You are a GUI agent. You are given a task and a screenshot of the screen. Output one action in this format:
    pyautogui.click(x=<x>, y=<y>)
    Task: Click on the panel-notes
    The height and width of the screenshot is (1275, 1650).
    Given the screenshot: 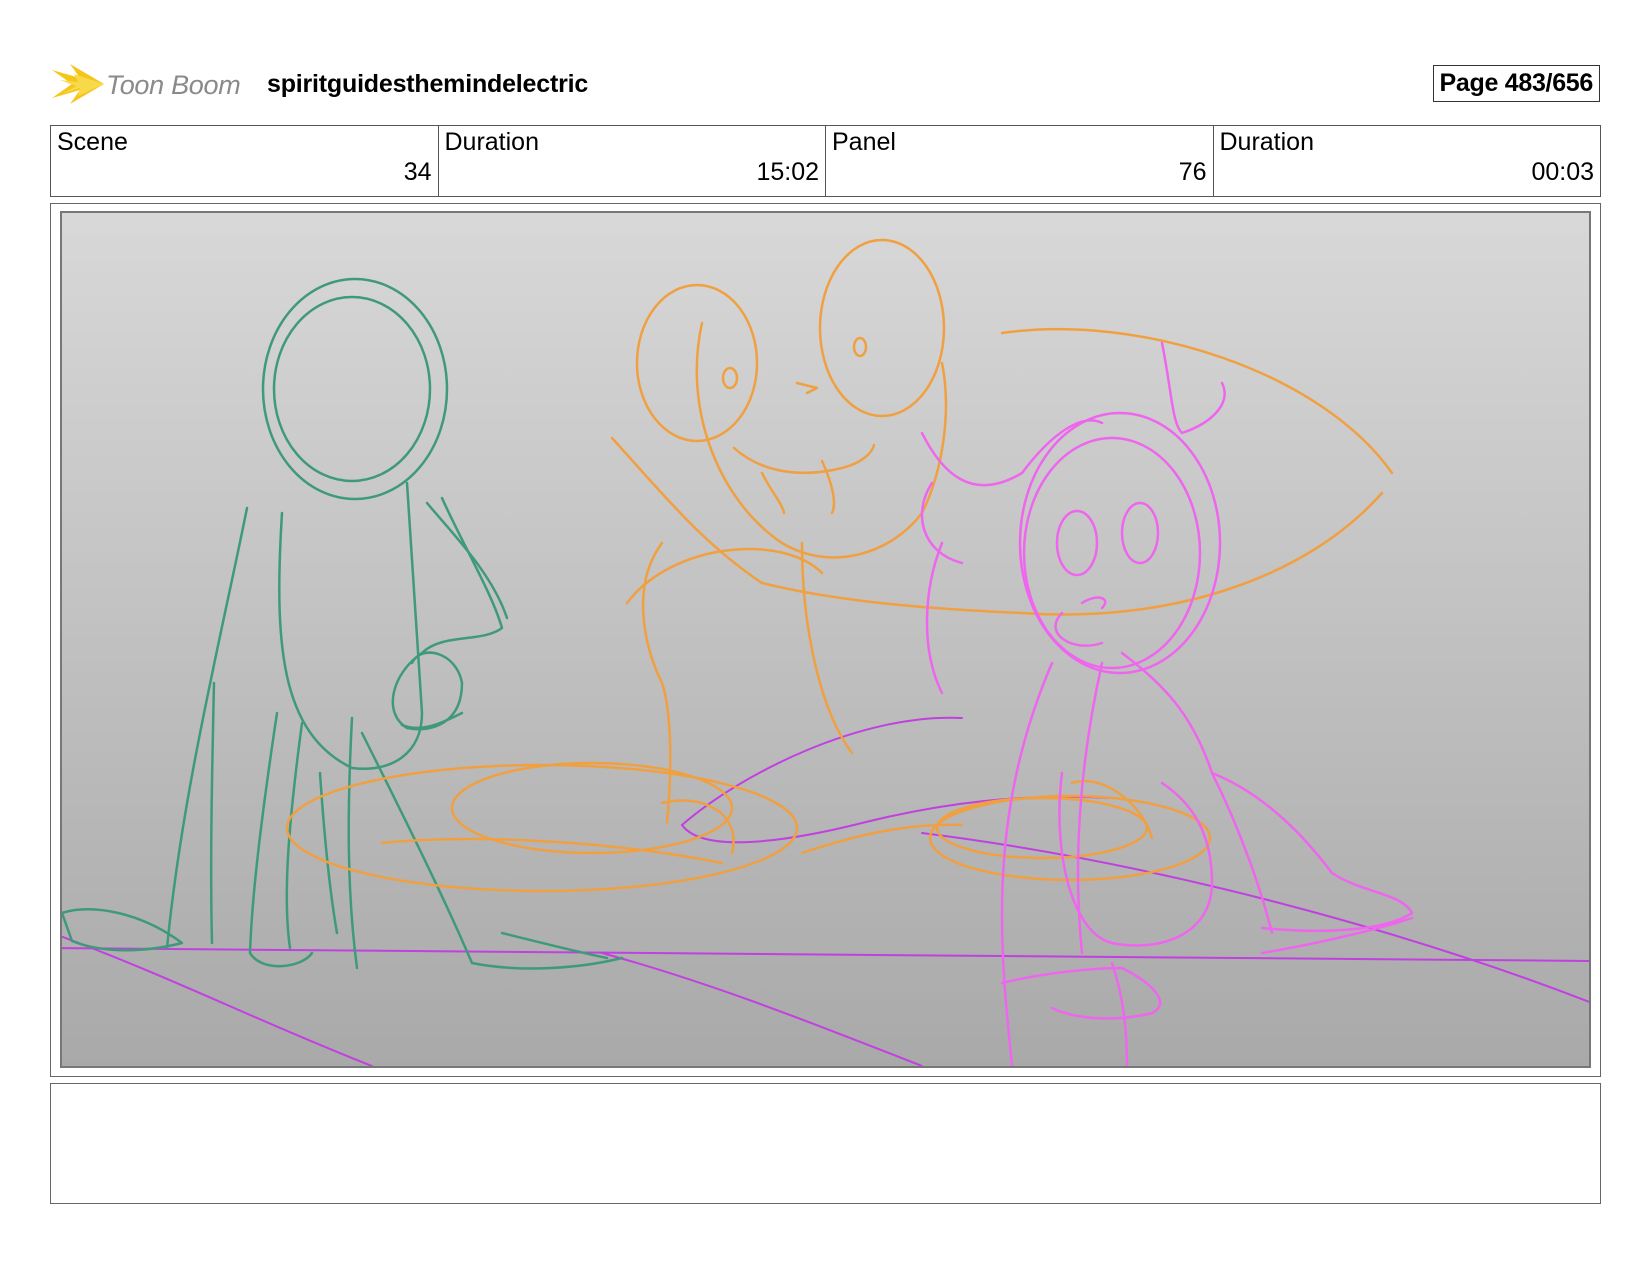 What is the action you would take?
    pyautogui.click(x=825, y=1143)
    